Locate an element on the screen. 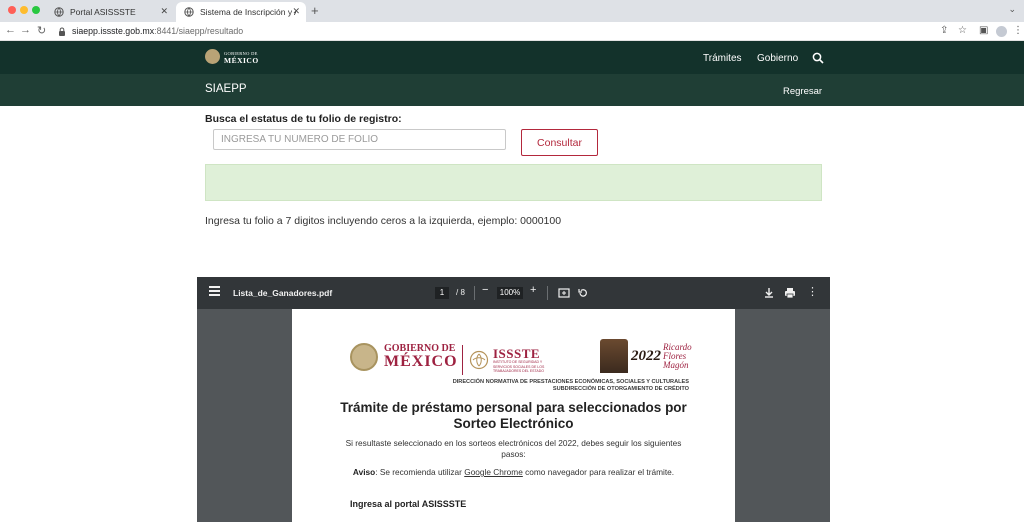  url-path: :8441/siaepp/resultado is located at coordinates (199, 31).